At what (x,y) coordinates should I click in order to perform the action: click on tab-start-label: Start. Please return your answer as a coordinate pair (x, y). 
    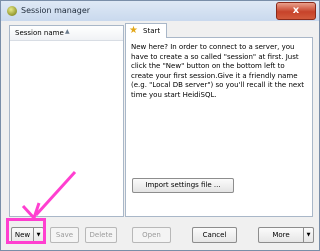
    Looking at the image, I should click on (152, 31).